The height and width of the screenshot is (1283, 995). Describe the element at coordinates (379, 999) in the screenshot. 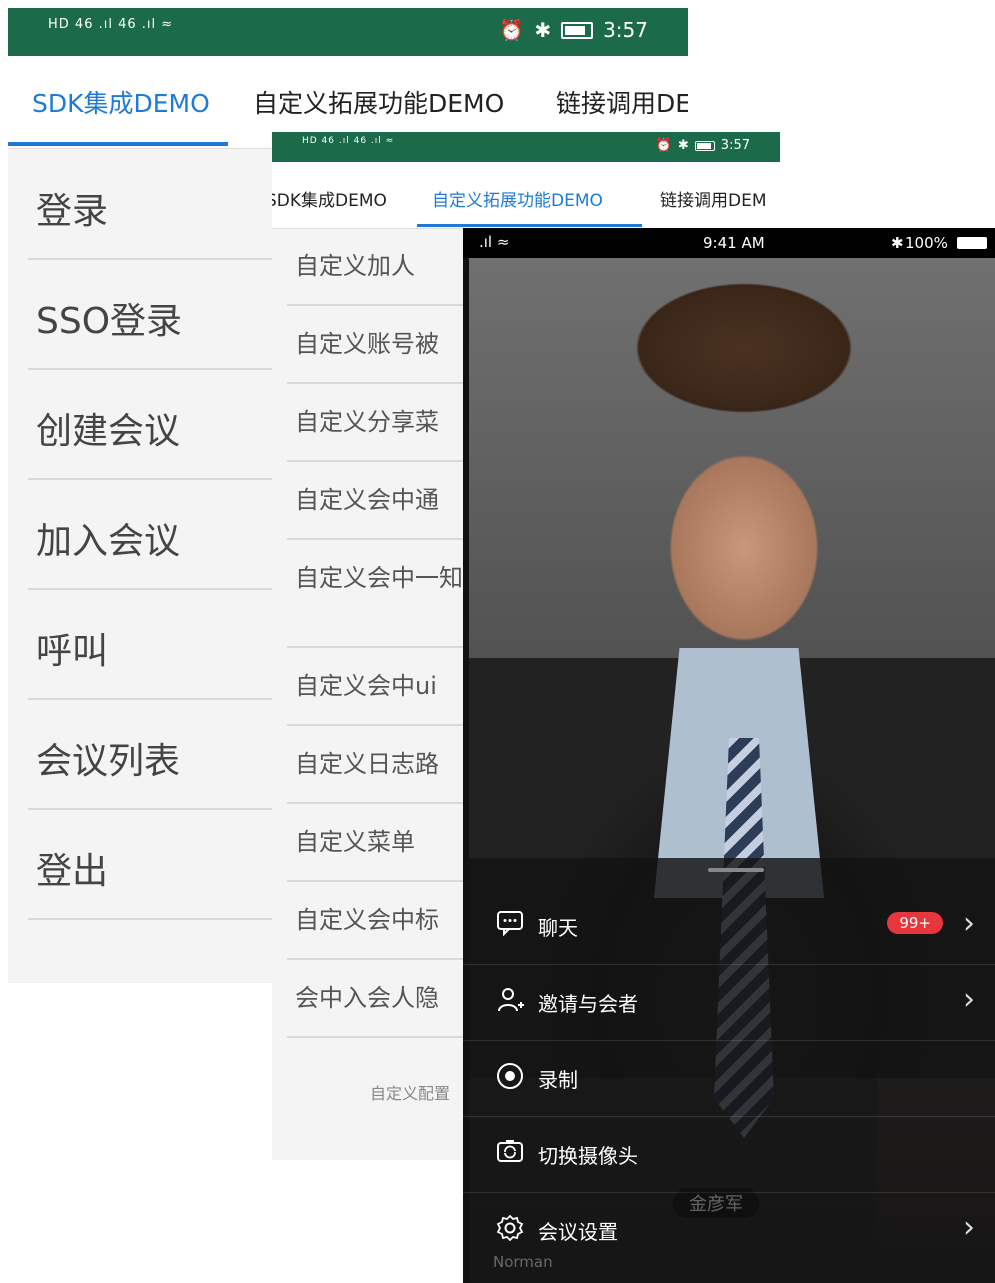

I see `menu-item-hide-participants: 会中入会人隐` at that location.